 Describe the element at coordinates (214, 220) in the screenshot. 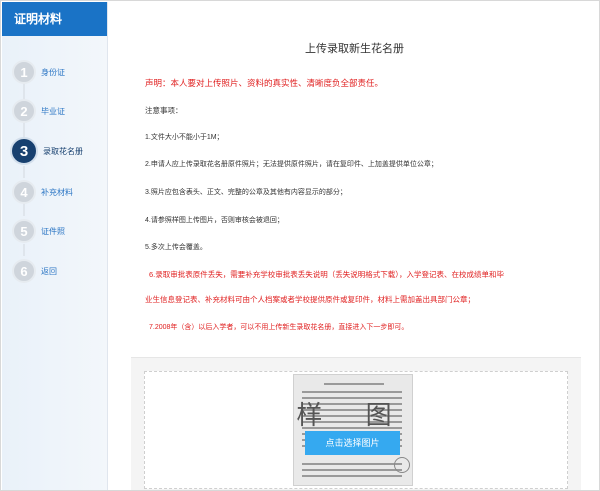

I see `note-item: 4.请参照样图上传图片，否则审核会被退回；` at that location.